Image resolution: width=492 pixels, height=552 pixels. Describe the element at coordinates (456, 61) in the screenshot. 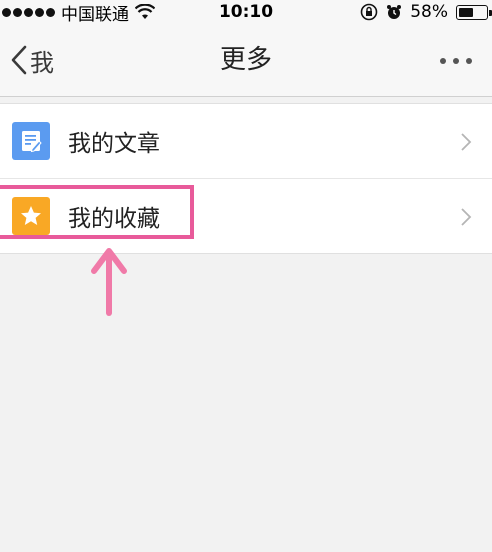

I see `more-dots-icon` at that location.